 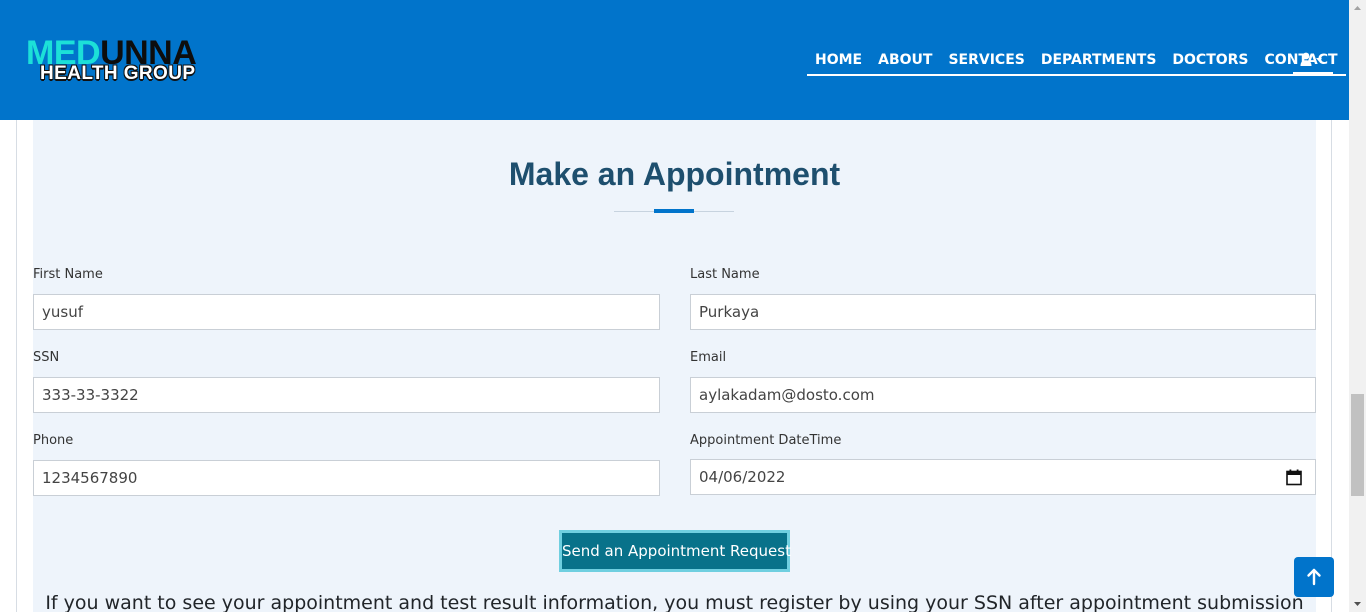 What do you see at coordinates (16, 366) in the screenshot?
I see `section-left-border` at bounding box center [16, 366].